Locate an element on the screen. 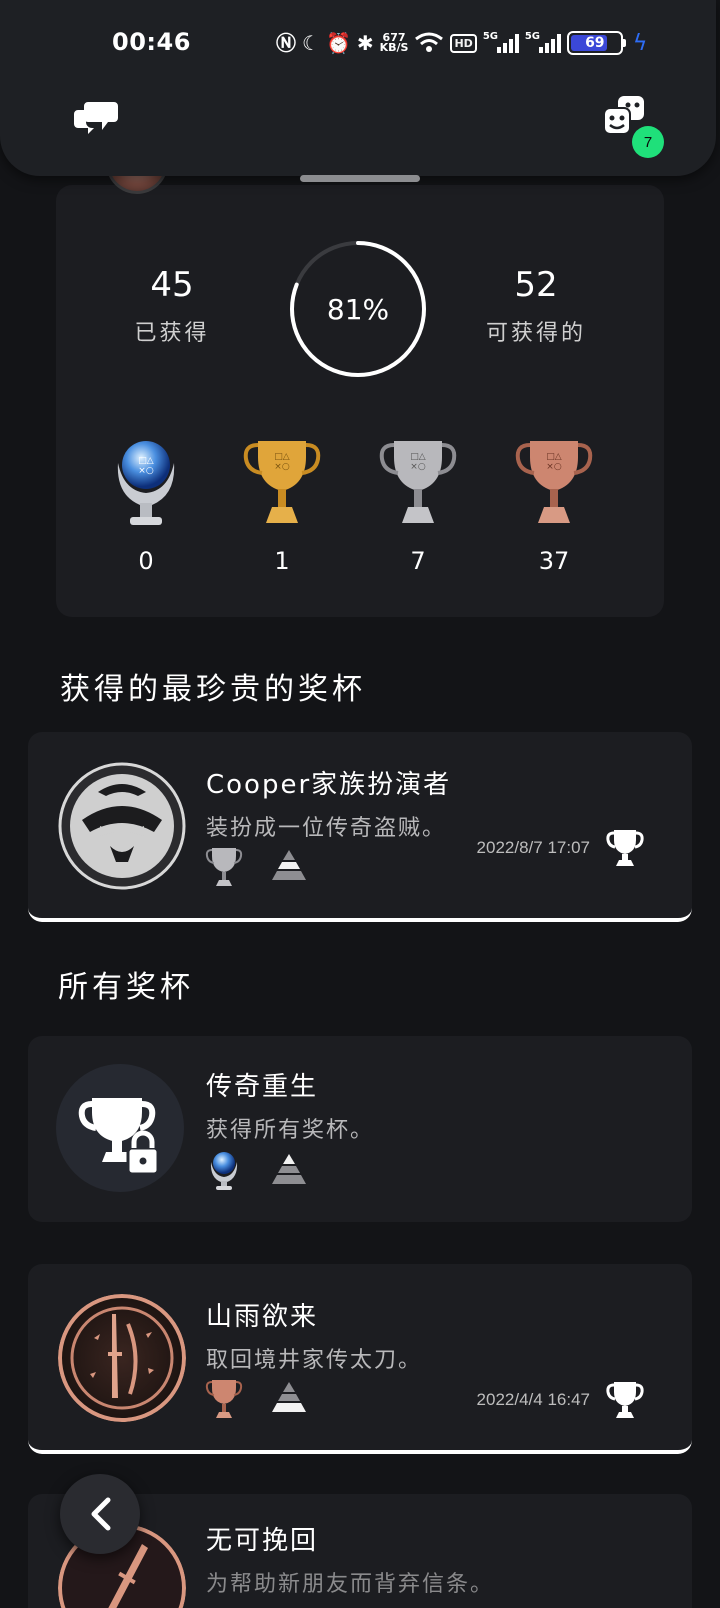 This screenshot has height=1608, width=720. trophy-card: 传奇重生 获得所有奖杯。 is located at coordinates (360, 1129).